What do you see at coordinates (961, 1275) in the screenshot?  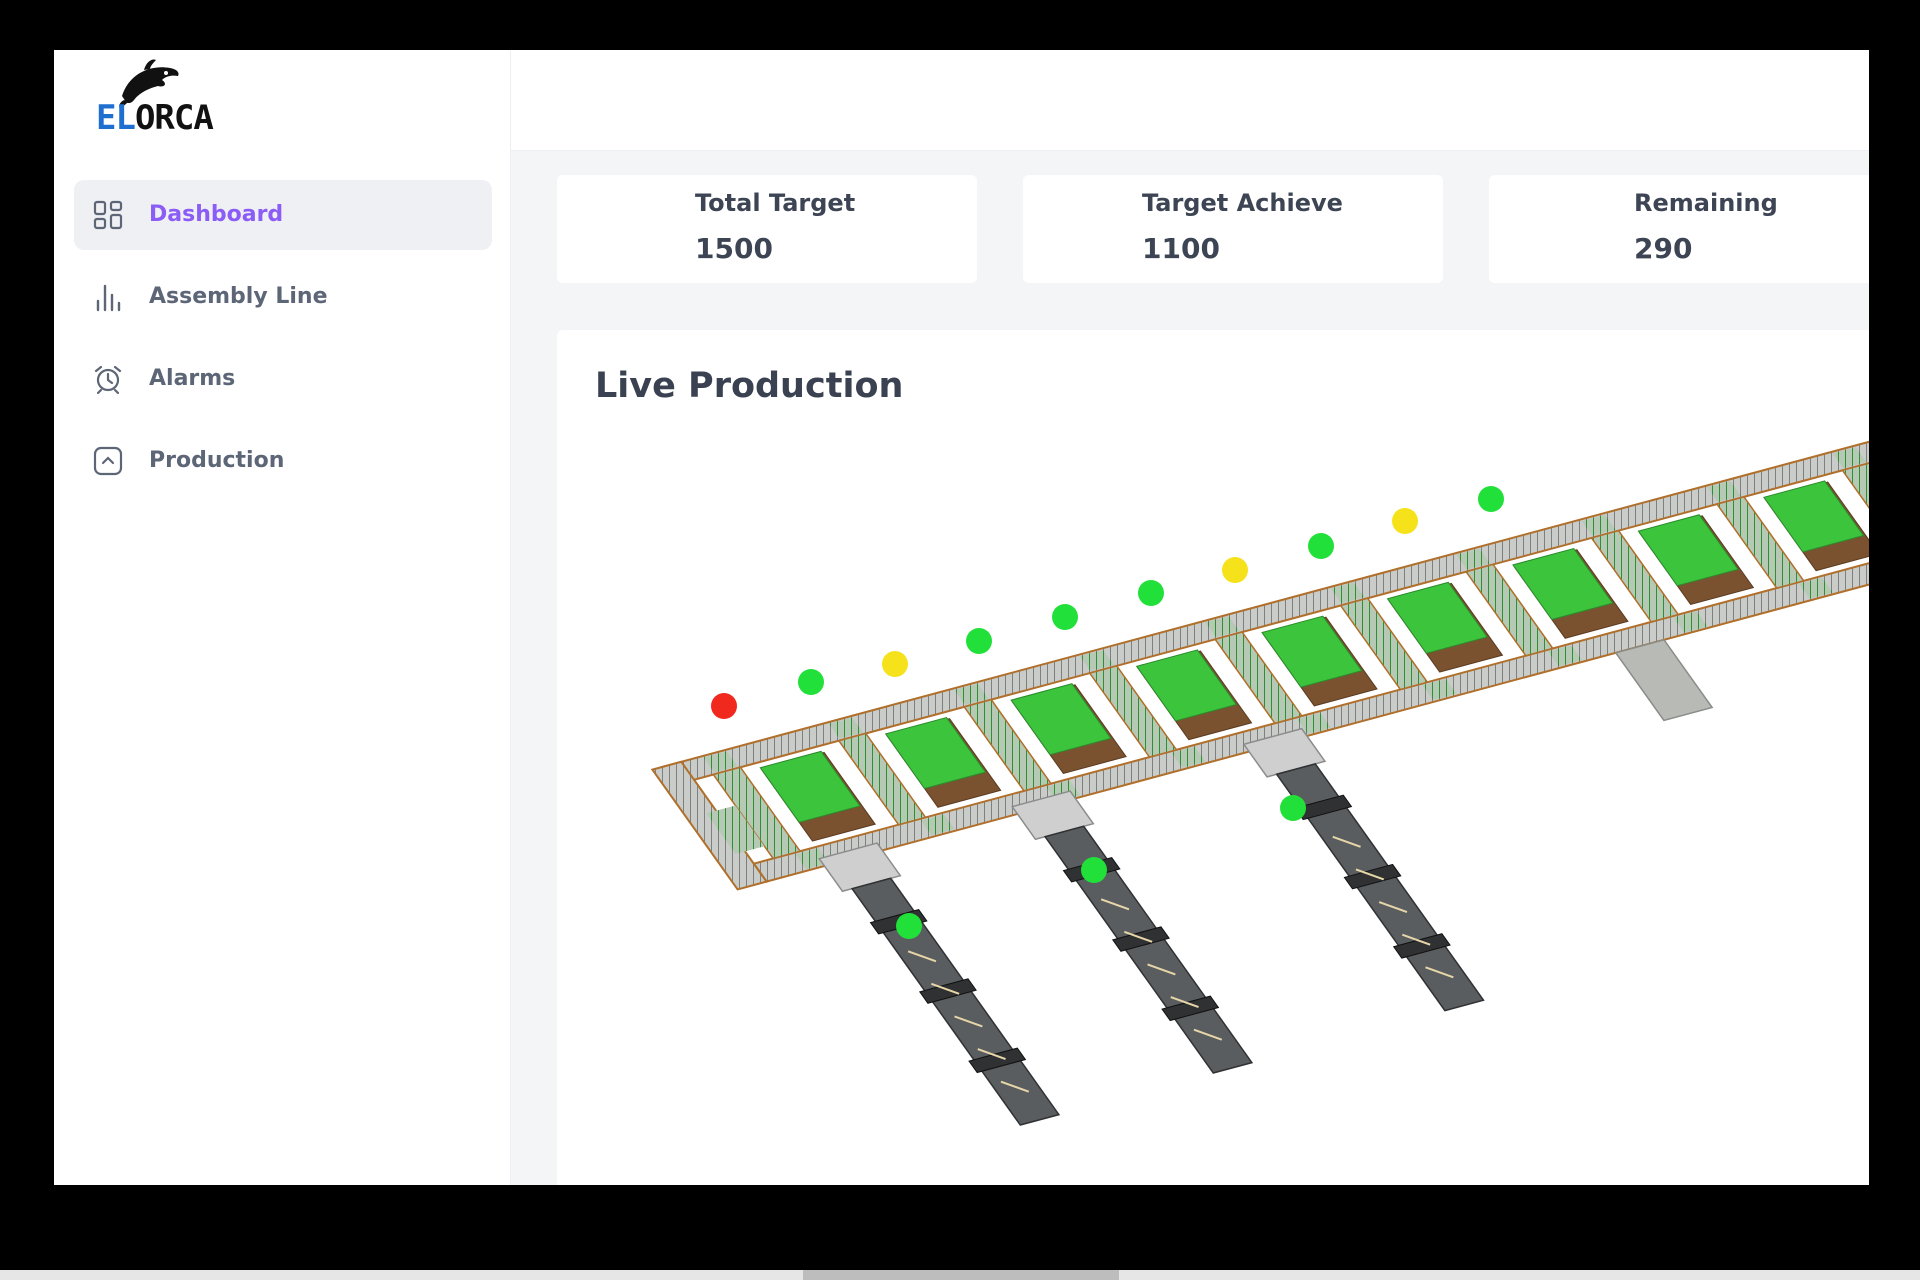 I see `device-notch` at bounding box center [961, 1275].